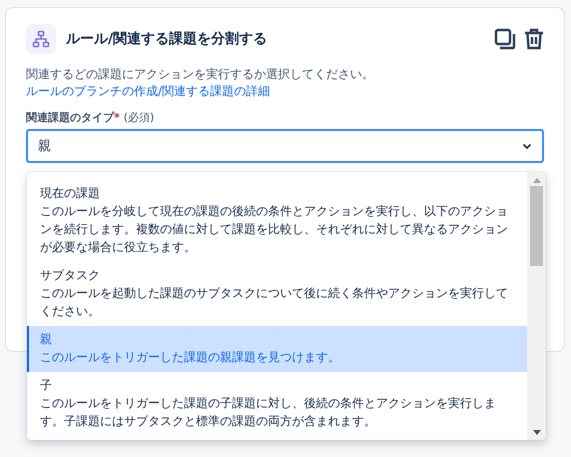 The height and width of the screenshot is (457, 571). I want to click on chevron-down-icon, so click(527, 146).